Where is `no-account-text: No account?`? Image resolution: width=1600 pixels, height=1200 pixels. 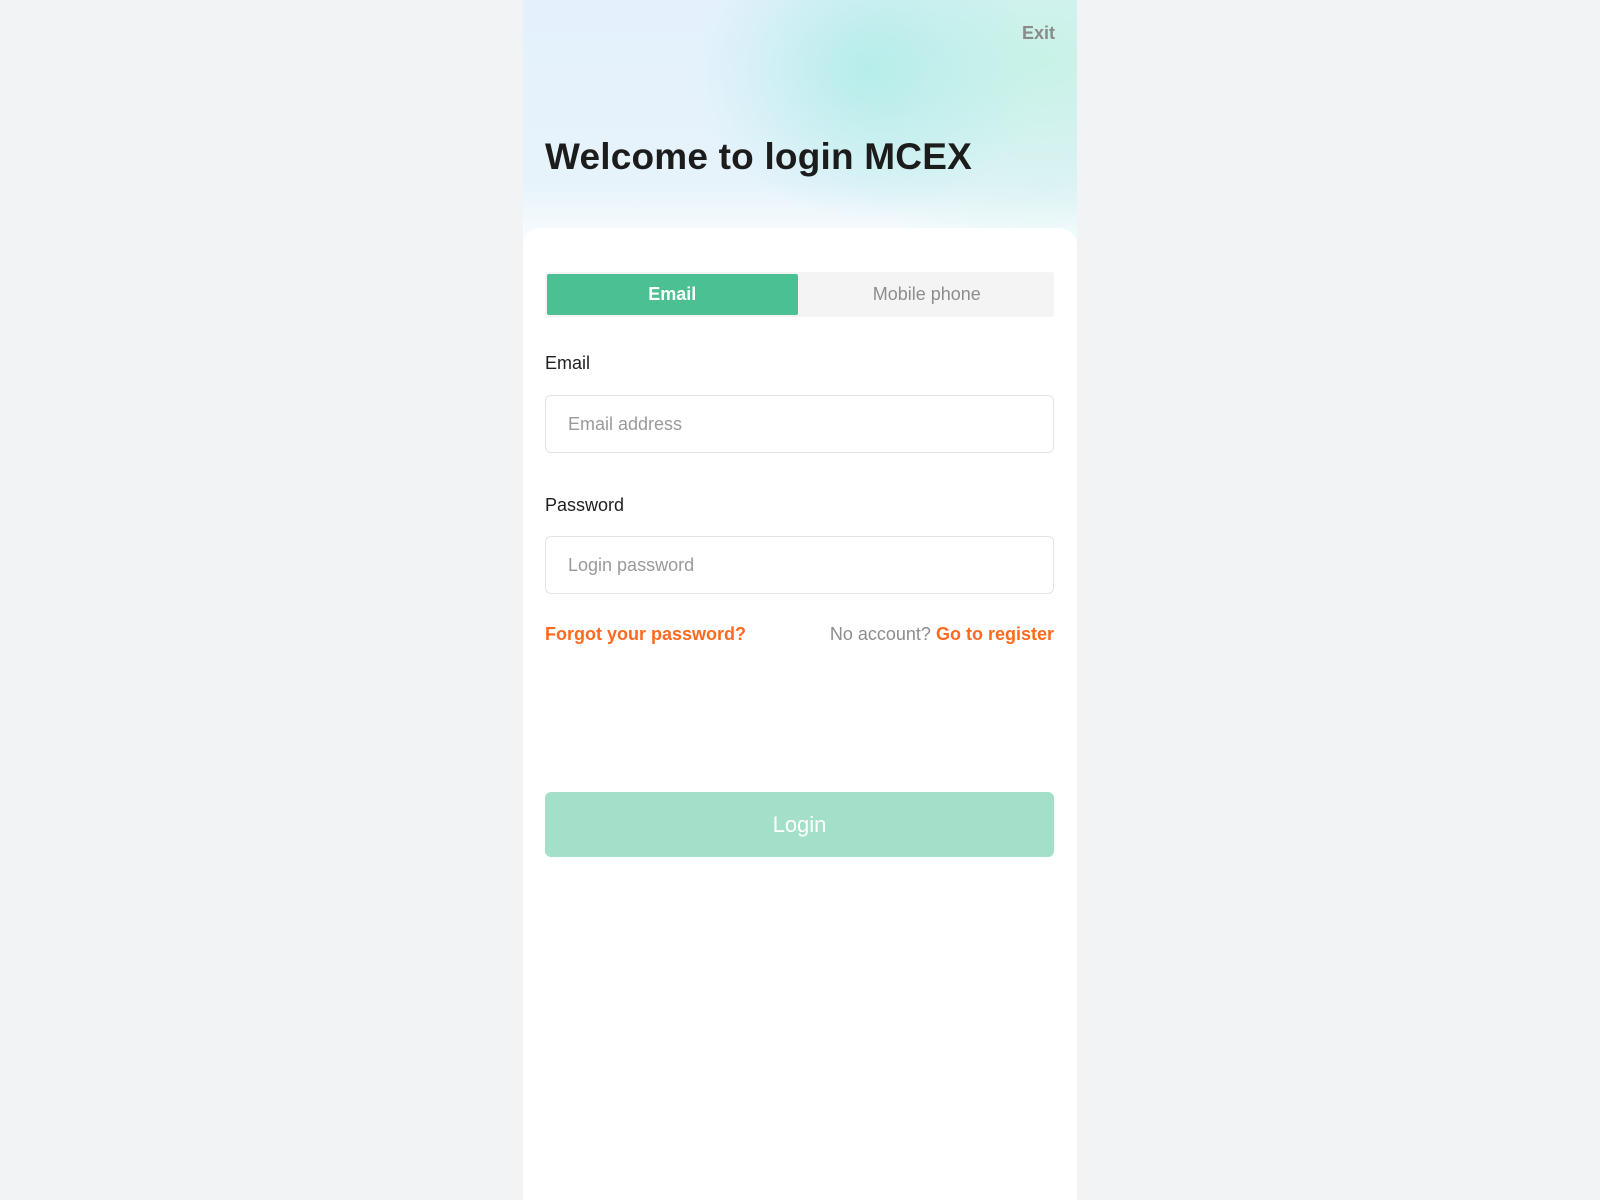
no-account-text: No account? is located at coordinates (880, 634).